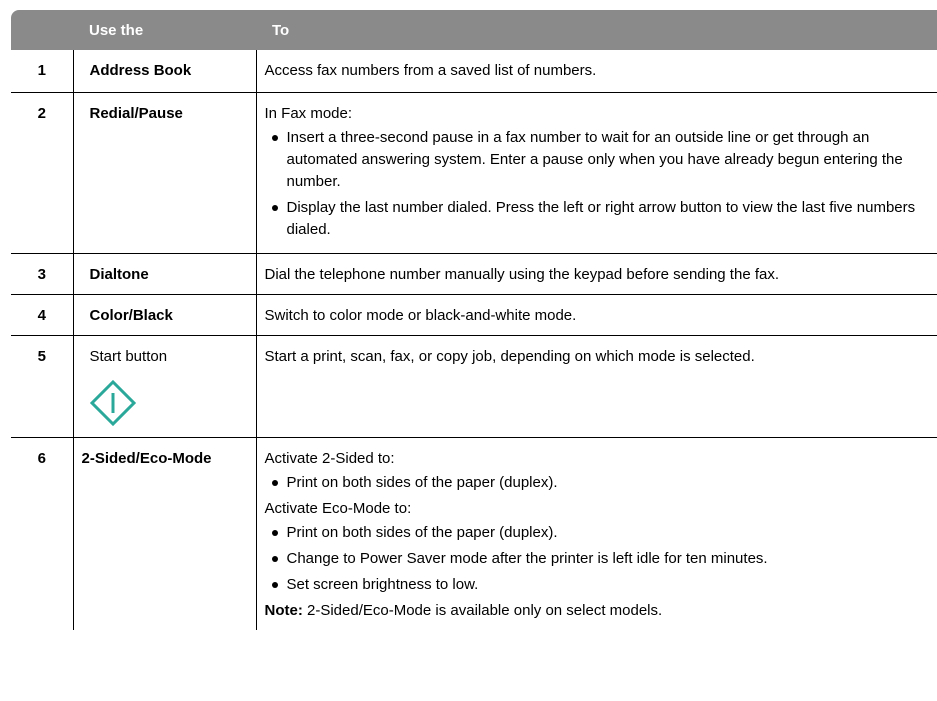  I want to click on description-intro-eco: Activate Eco-Mode to:, so click(338, 508).